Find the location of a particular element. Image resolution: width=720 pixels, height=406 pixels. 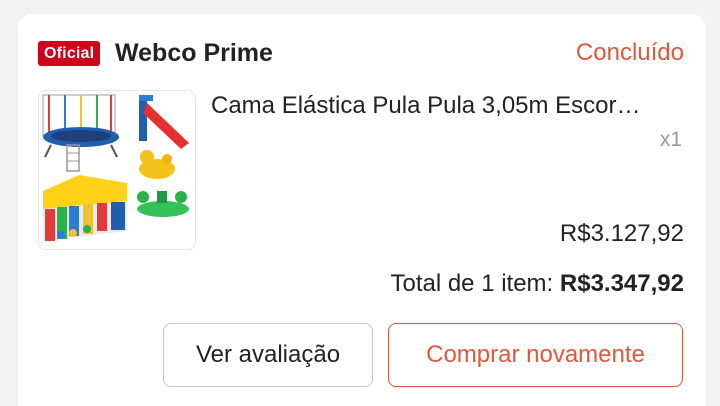

playground-product-icon is located at coordinates (115, 167).